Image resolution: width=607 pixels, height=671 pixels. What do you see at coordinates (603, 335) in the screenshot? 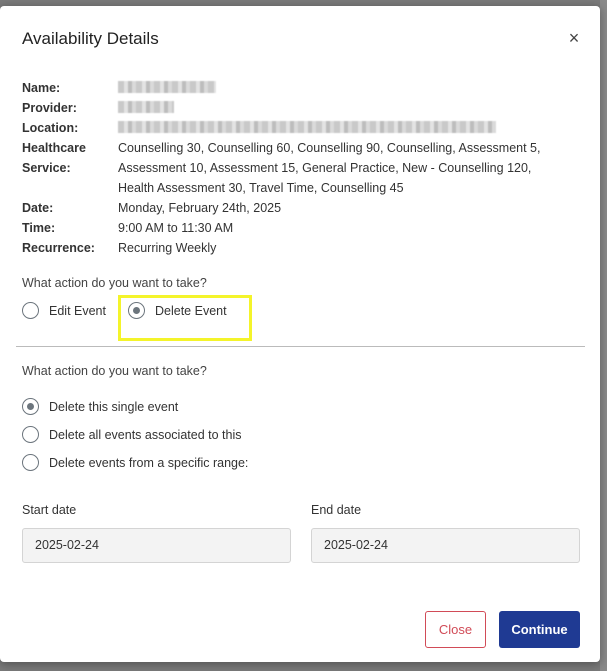
I see `backdrop` at bounding box center [603, 335].